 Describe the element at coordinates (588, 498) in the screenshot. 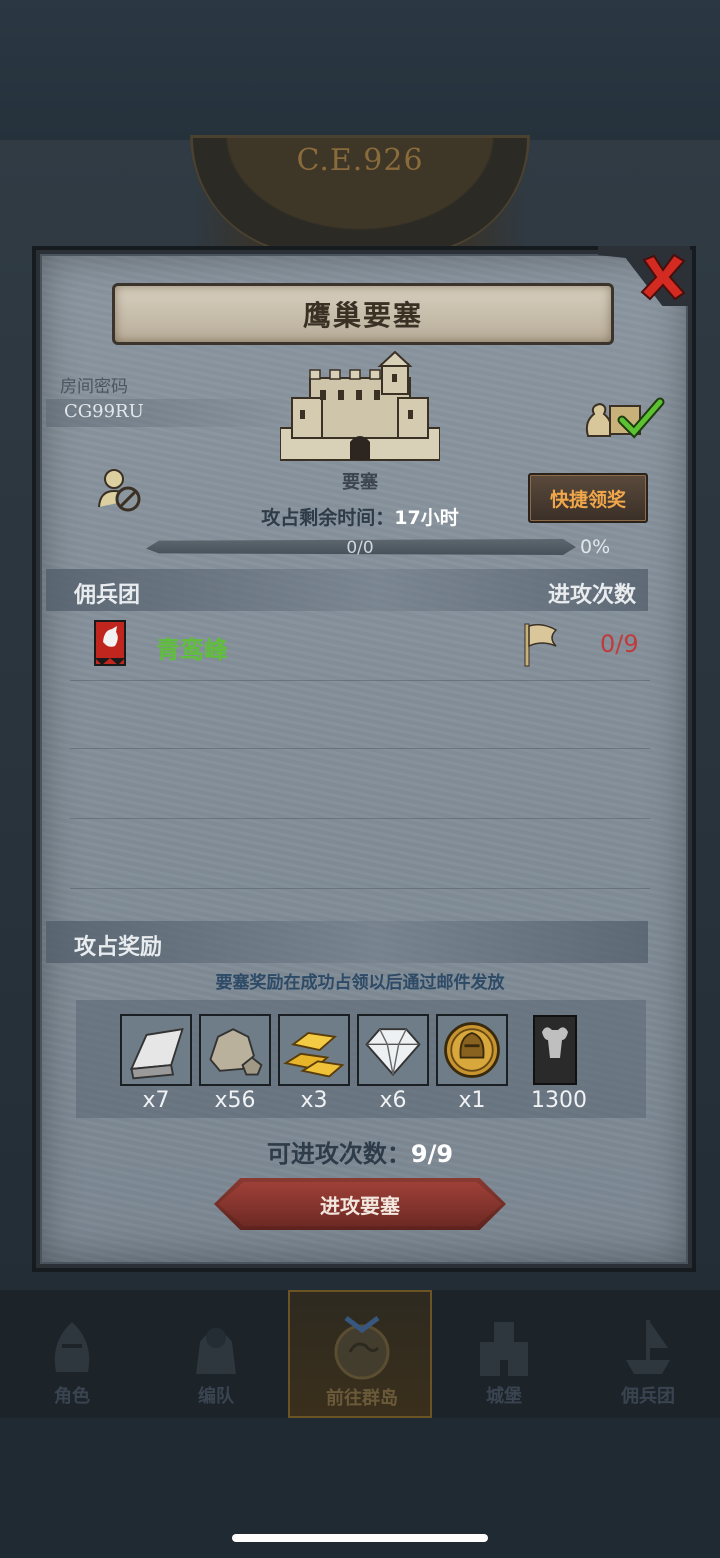

I see `quick-claim-button: 快捷领奖` at that location.